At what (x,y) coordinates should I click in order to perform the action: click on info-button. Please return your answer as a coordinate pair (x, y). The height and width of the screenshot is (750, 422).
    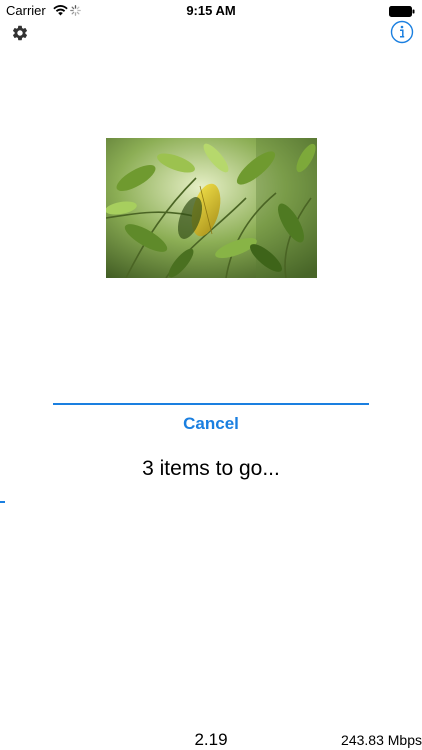
    Looking at the image, I should click on (402, 32).